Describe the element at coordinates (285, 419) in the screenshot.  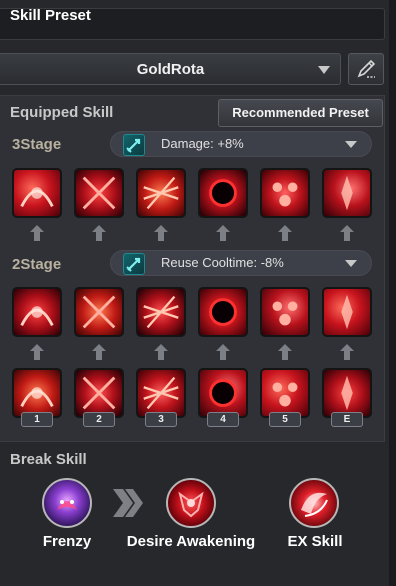
I see `slot-key-5: 5` at that location.